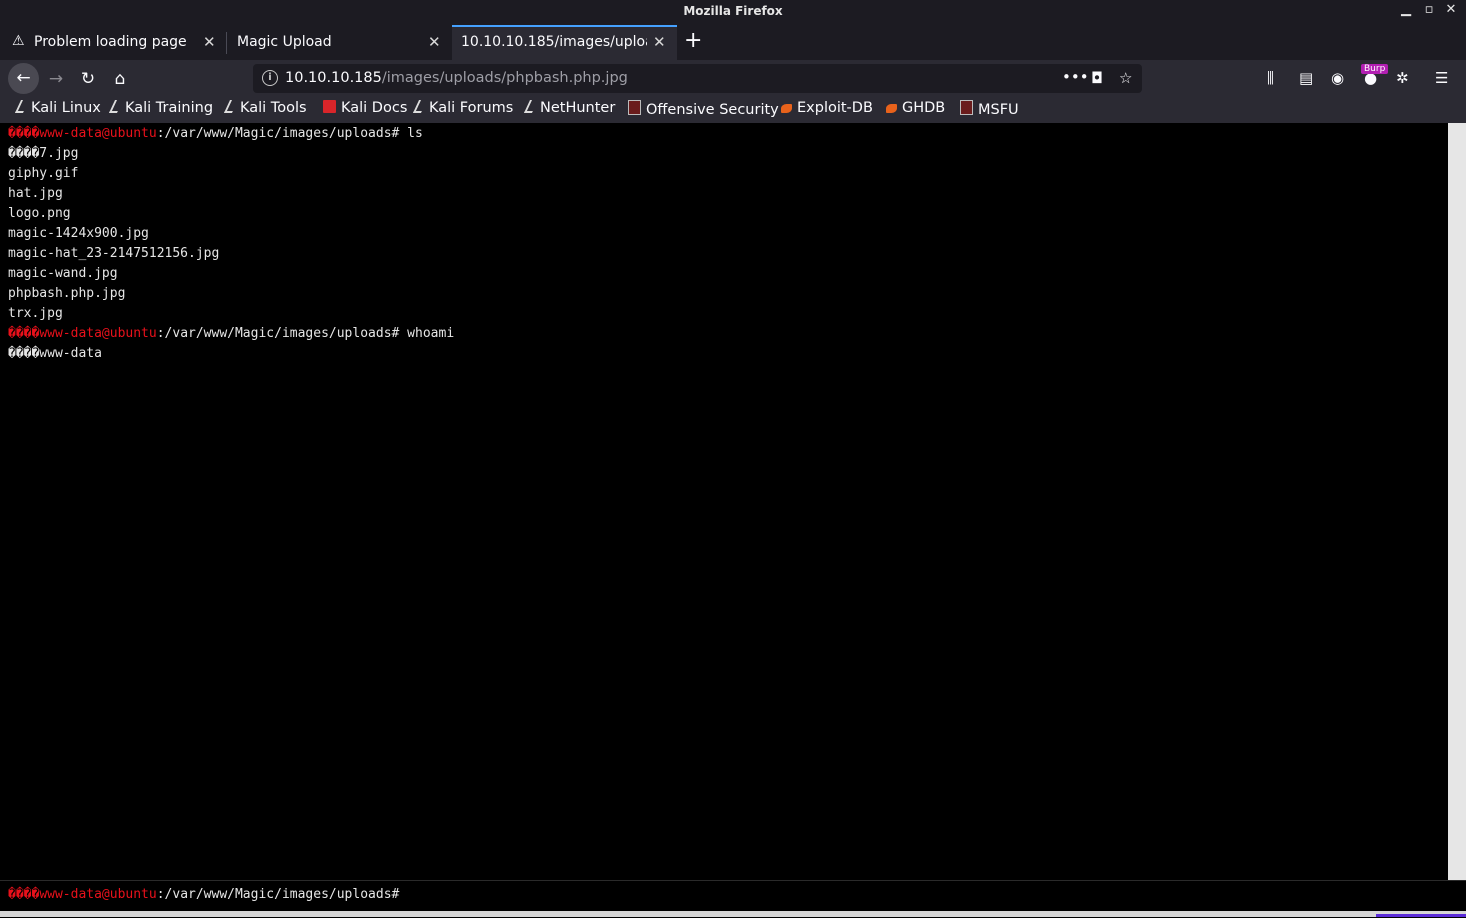  I want to click on page-actions-icon: •••, so click(1075, 77).